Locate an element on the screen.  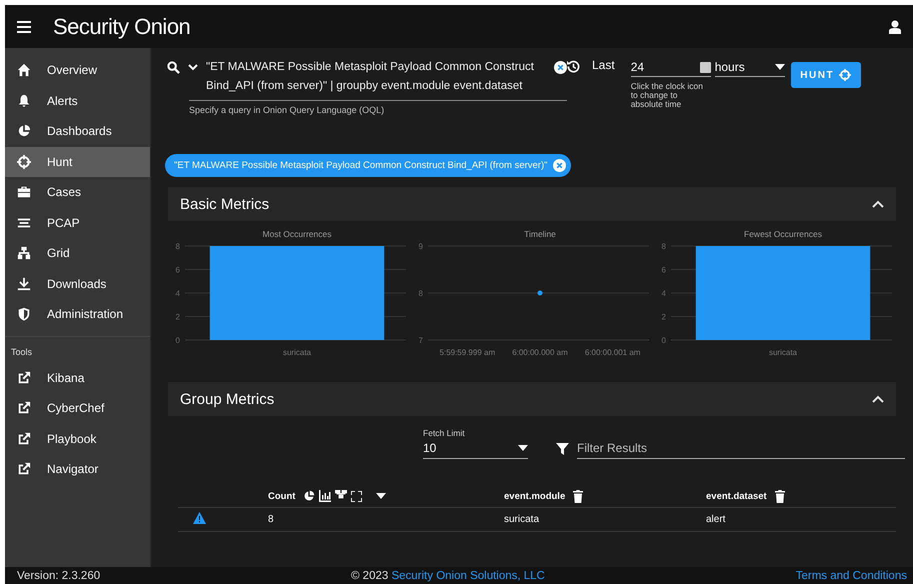
nav-item: Cases is located at coordinates (77, 192).